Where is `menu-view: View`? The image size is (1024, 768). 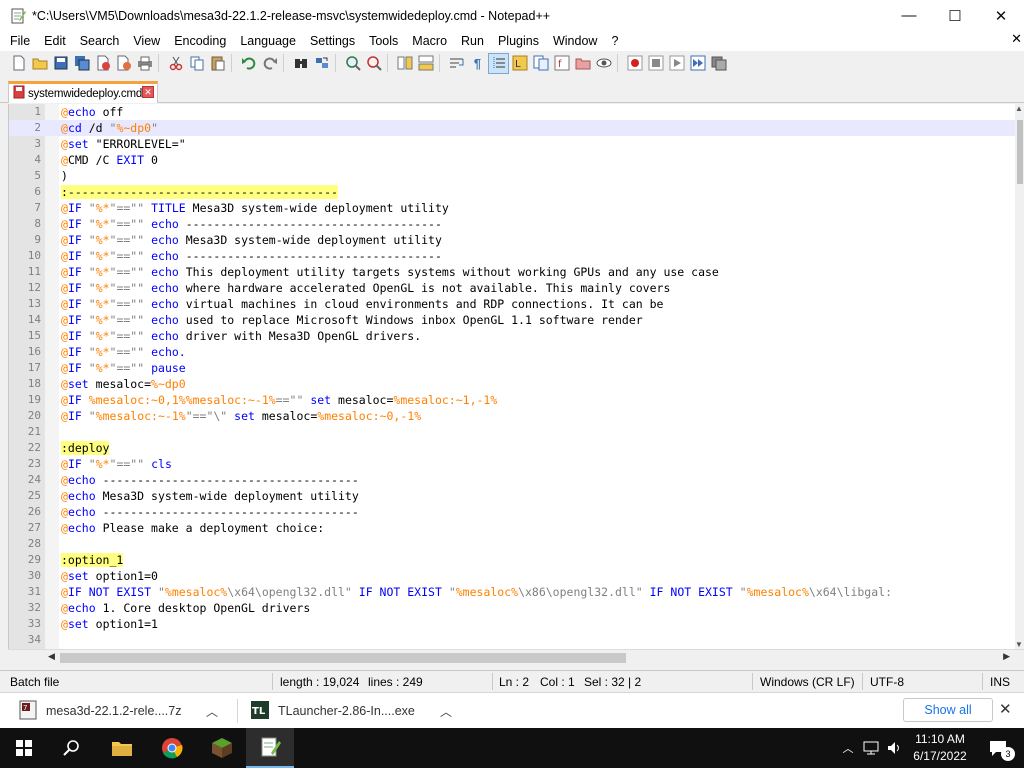
menu-view: View is located at coordinates (146, 41).